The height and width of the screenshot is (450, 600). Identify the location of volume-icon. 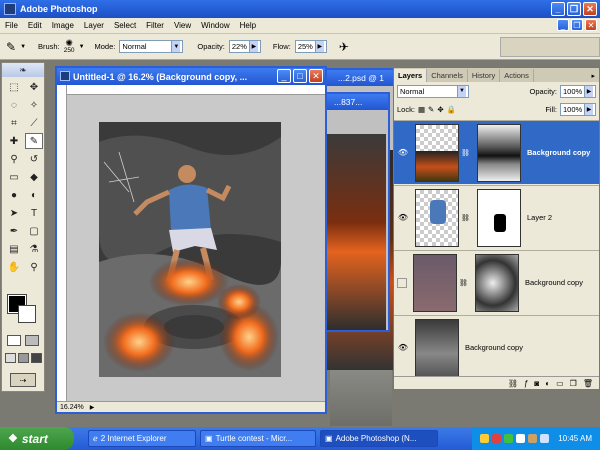
(545, 438).